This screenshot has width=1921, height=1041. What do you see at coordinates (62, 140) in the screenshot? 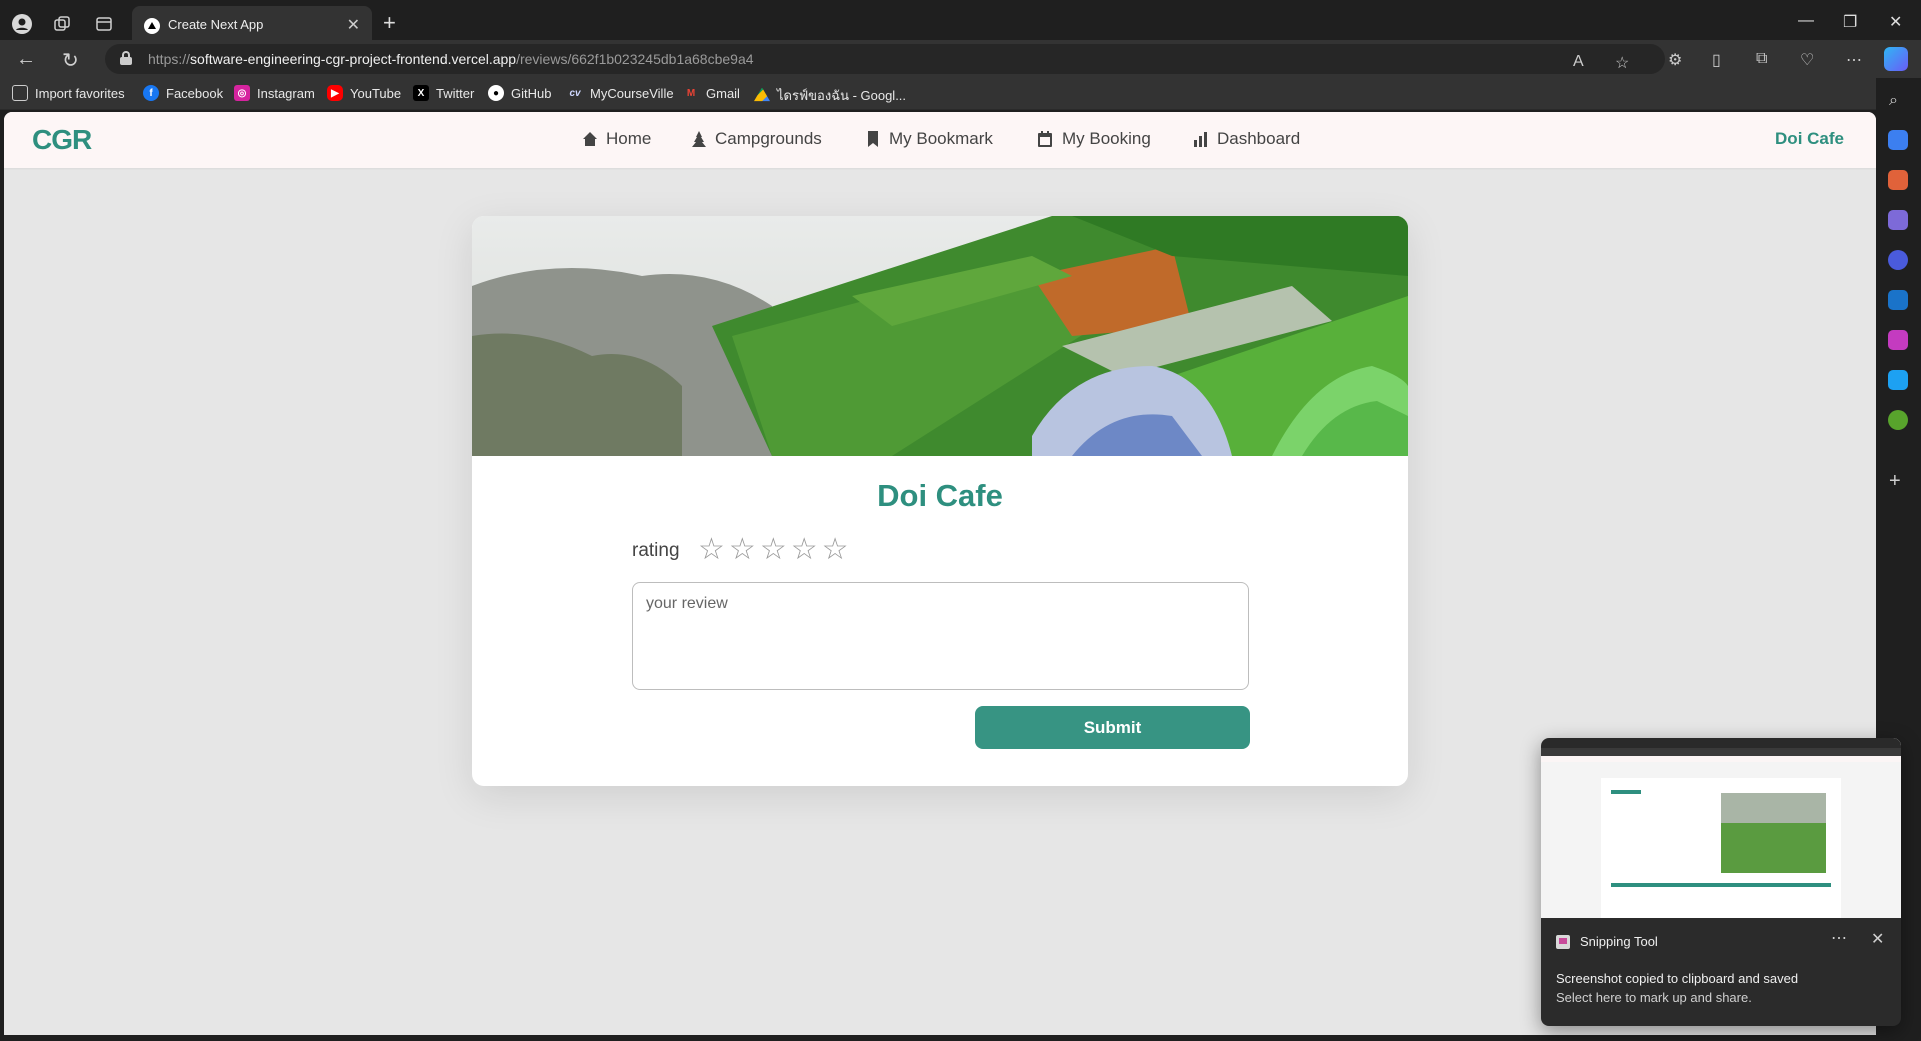
I see `site-logo: CGR` at bounding box center [62, 140].